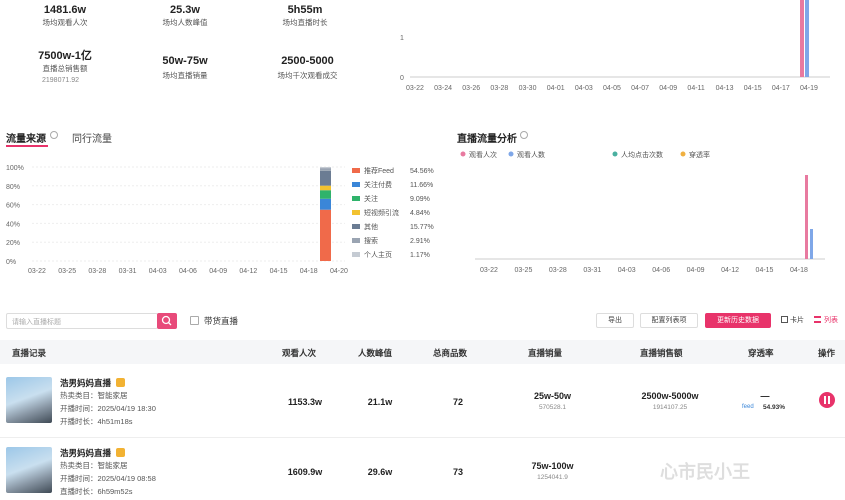 The width and height of the screenshot is (845, 500). What do you see at coordinates (13, 224) in the screenshot?
I see `y-tick: 40%` at bounding box center [13, 224].